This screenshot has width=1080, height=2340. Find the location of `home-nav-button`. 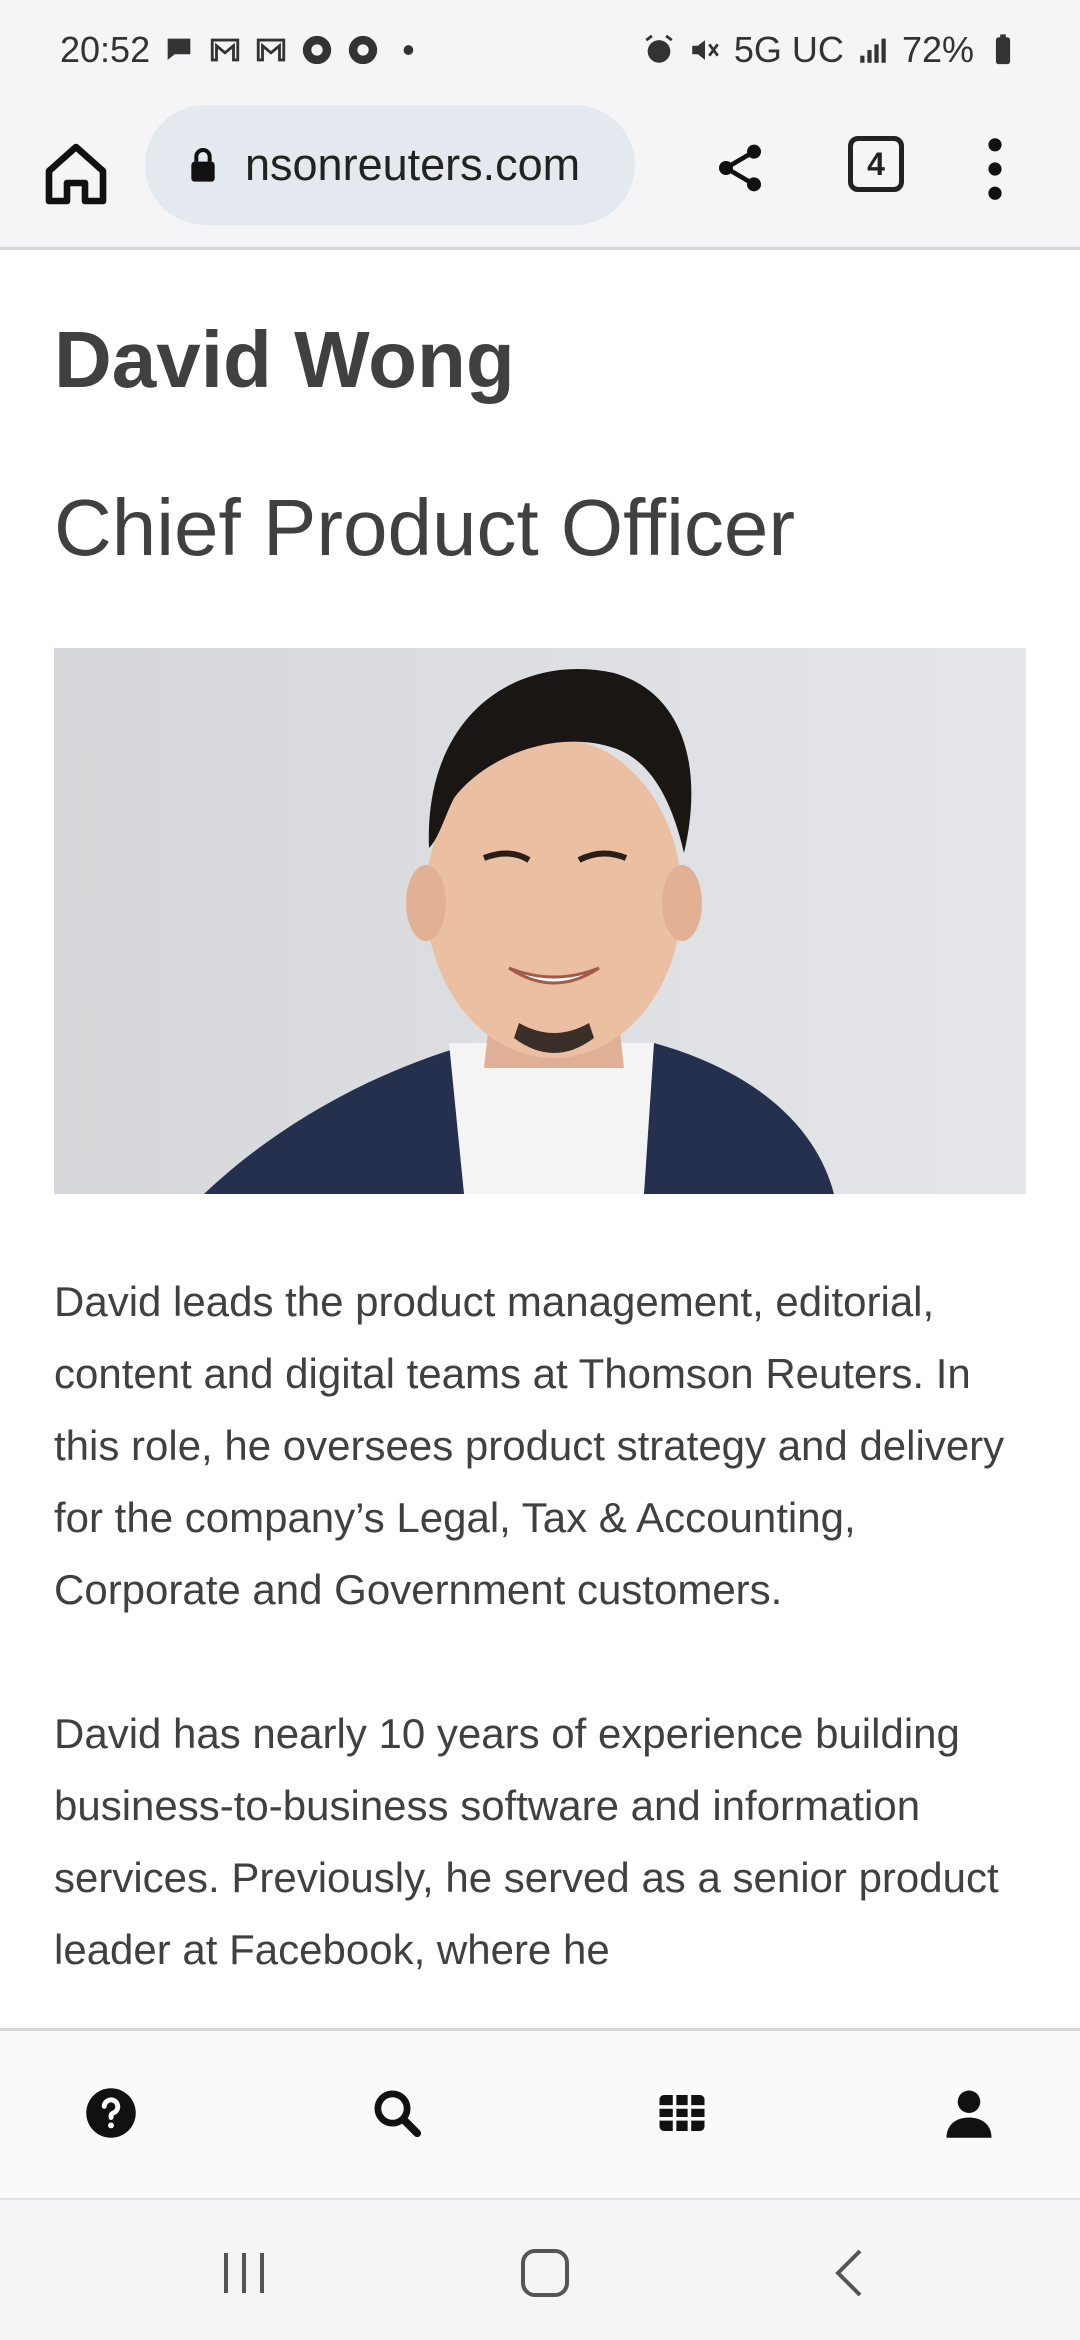

home-nav-button is located at coordinates (545, 2273).